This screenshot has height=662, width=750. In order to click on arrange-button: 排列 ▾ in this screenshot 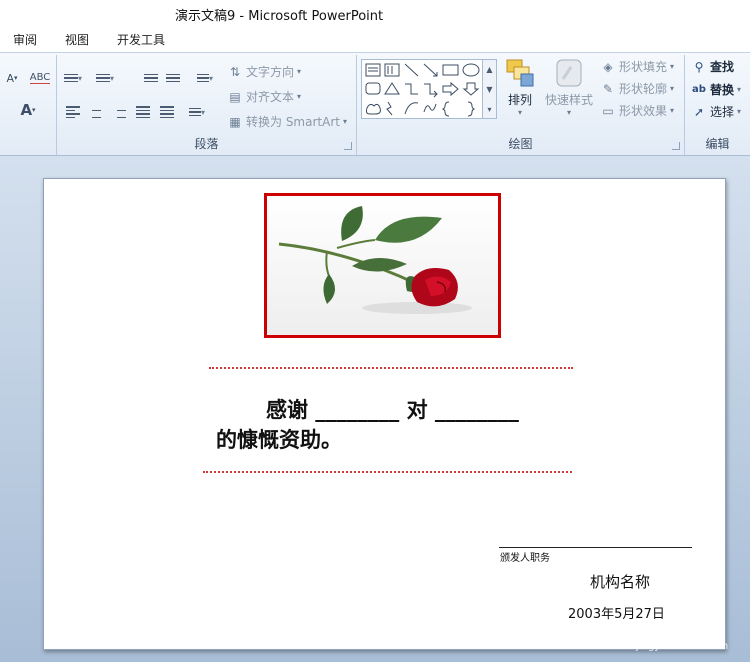, I will do `click(520, 87)`.